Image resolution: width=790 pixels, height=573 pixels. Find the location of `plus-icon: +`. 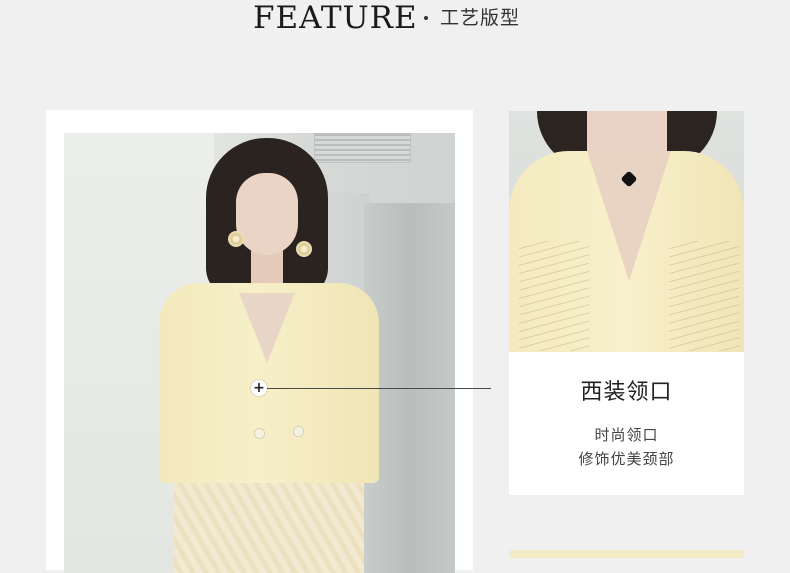

plus-icon: + is located at coordinates (259, 388).